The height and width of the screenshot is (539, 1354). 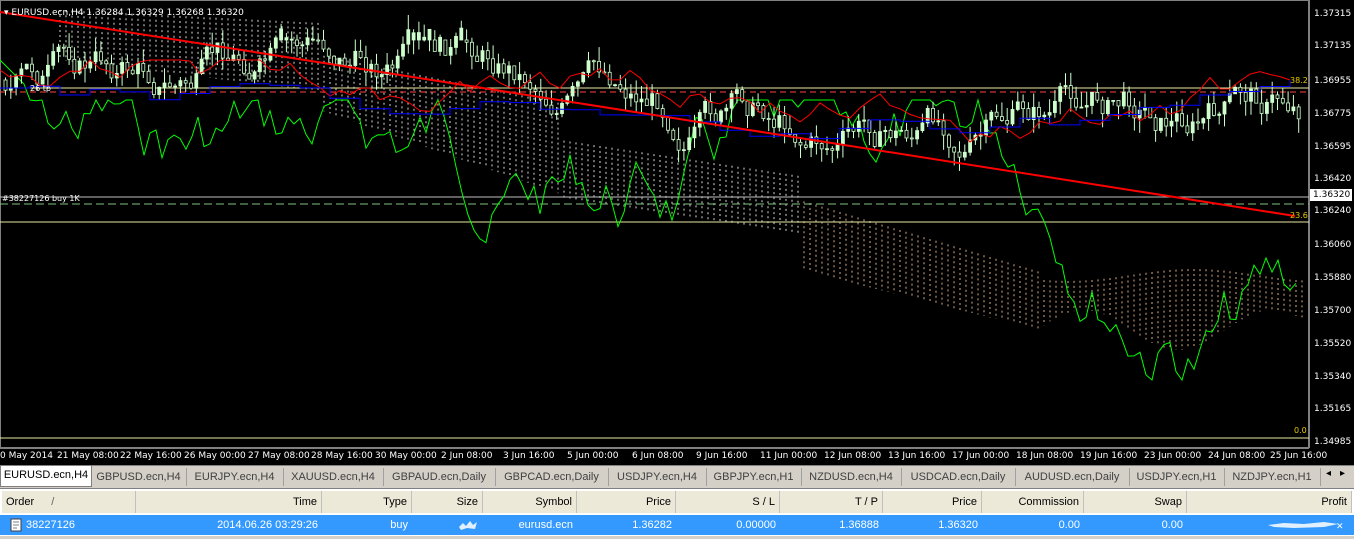 I want to click on col-type: Type, so click(x=367, y=502).